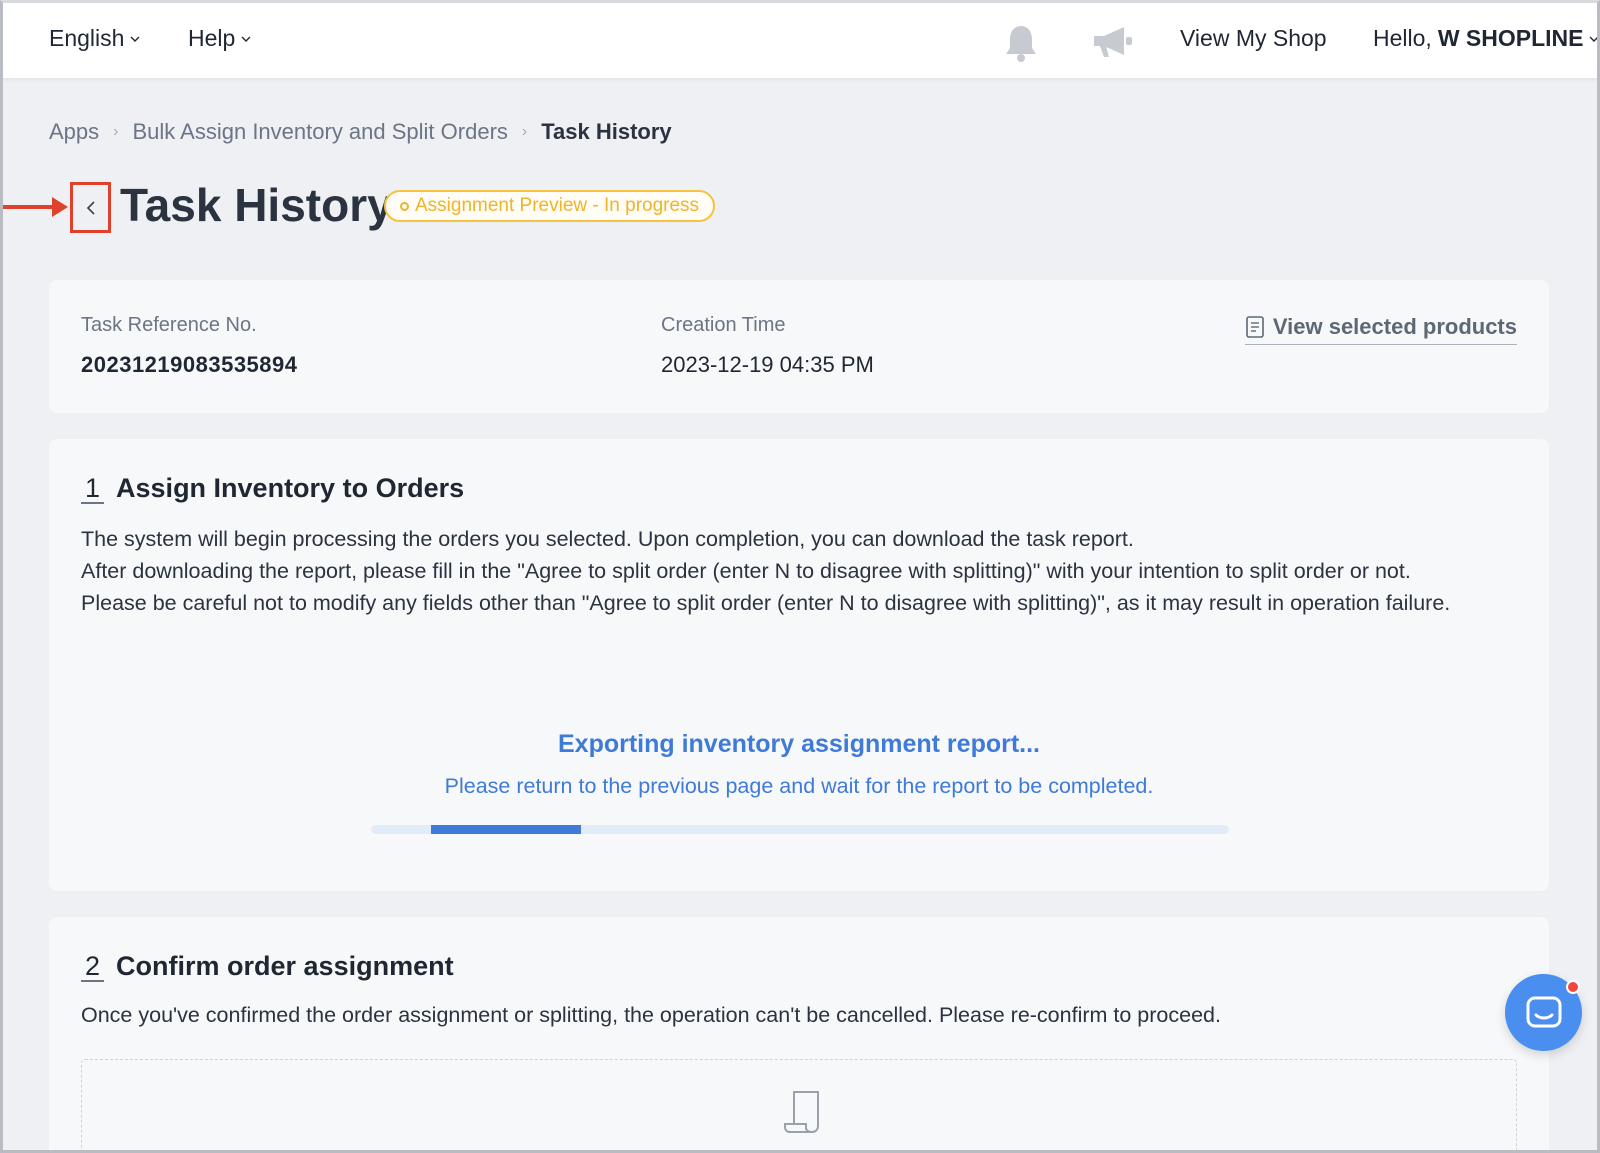 The height and width of the screenshot is (1153, 1600). What do you see at coordinates (285, 966) in the screenshot?
I see `step-2-title: Confirm order assignment` at bounding box center [285, 966].